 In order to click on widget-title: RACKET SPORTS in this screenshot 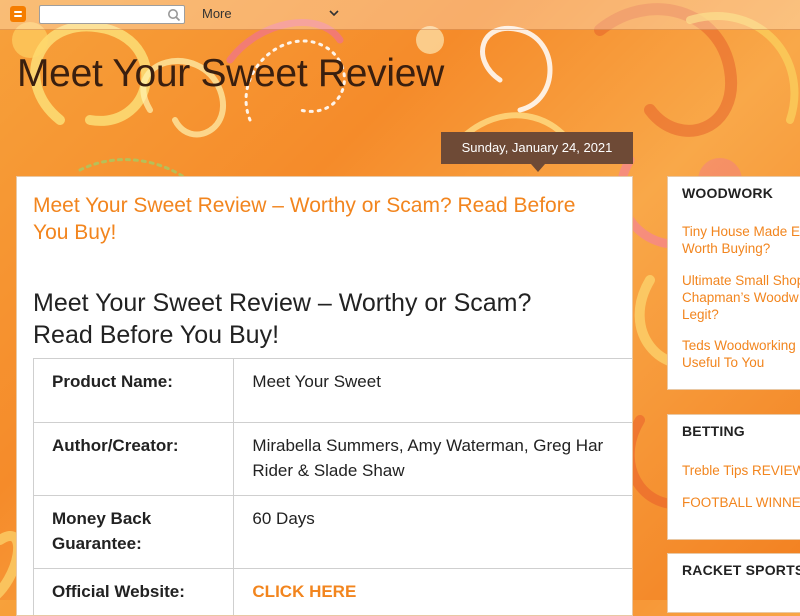, I will do `click(741, 570)`.